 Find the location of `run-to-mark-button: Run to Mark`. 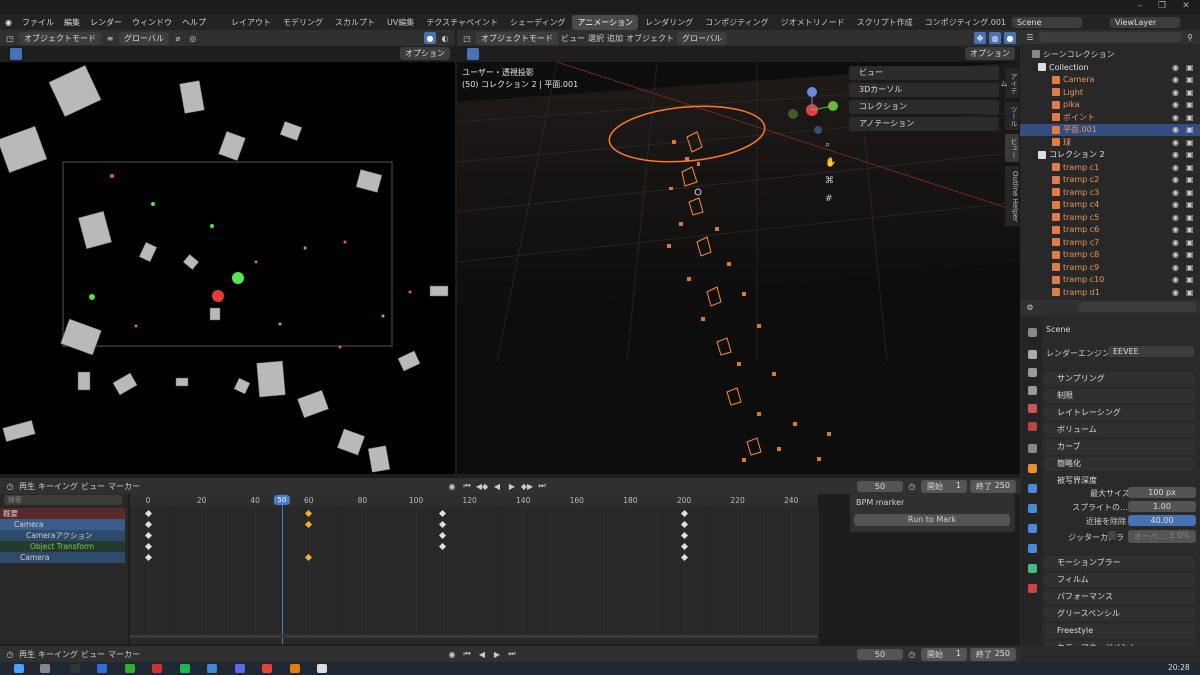

run-to-mark-button: Run to Mark is located at coordinates (932, 520).